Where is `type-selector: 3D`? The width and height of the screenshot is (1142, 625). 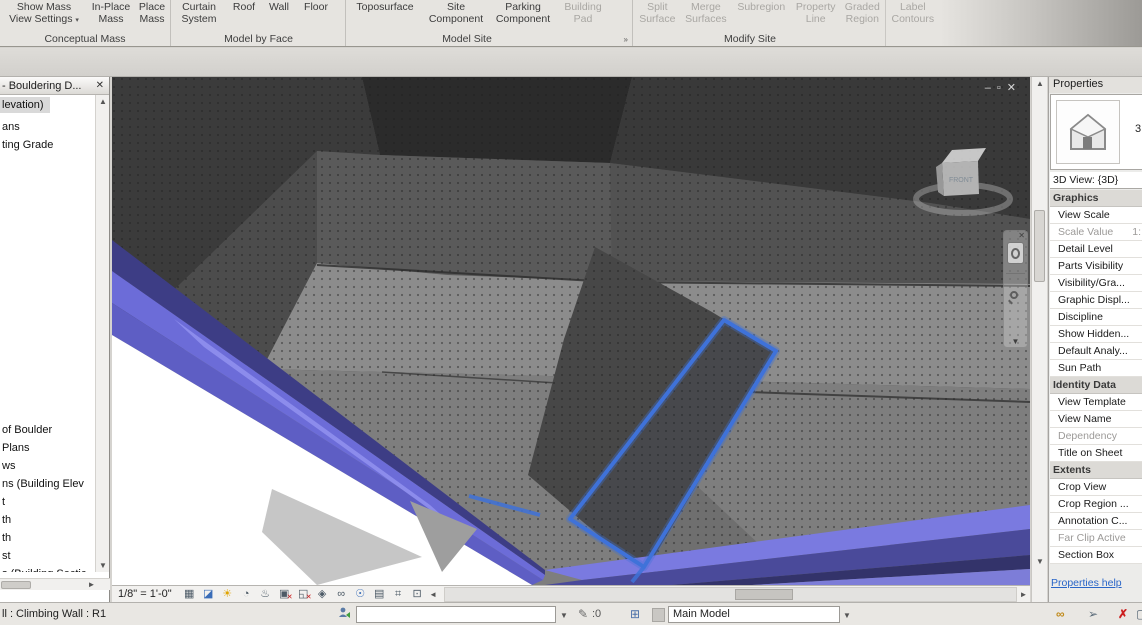 type-selector: 3D is located at coordinates (1096, 132).